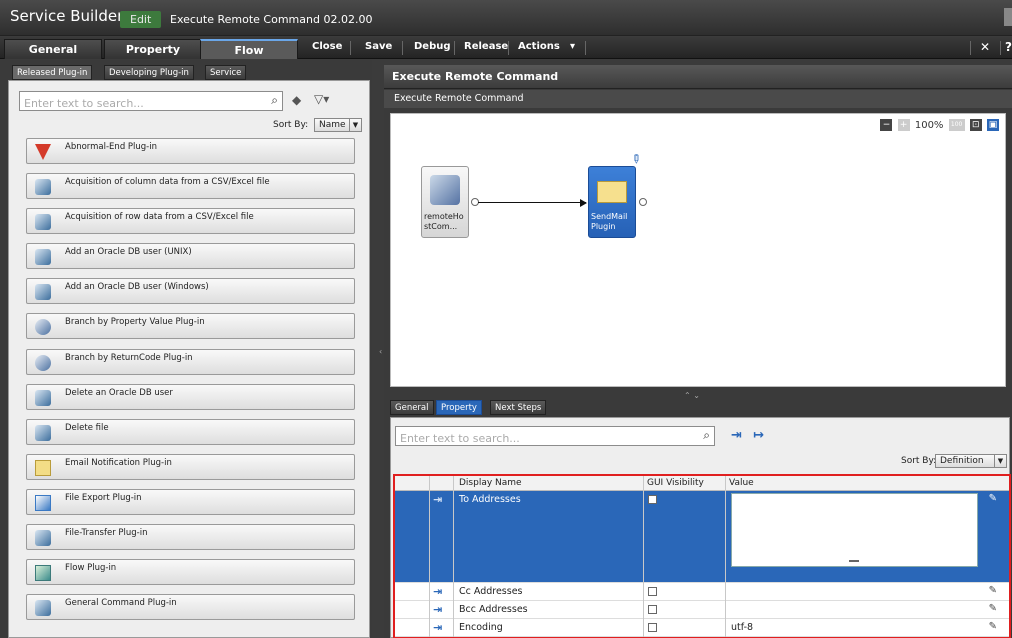 The height and width of the screenshot is (638, 1012). I want to click on plugin-label: Flow Plug-in, so click(91, 568).